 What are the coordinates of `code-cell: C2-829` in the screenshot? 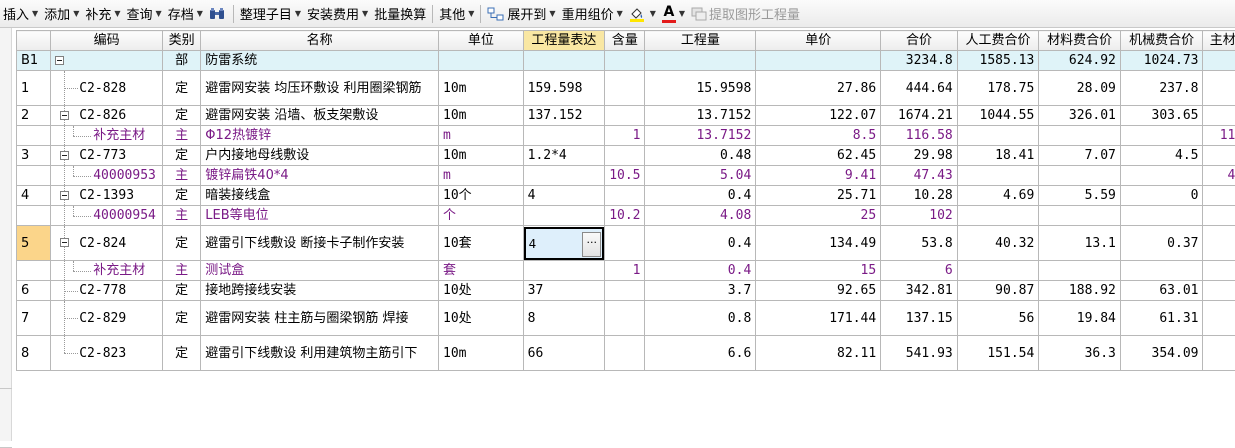 It's located at (107, 318).